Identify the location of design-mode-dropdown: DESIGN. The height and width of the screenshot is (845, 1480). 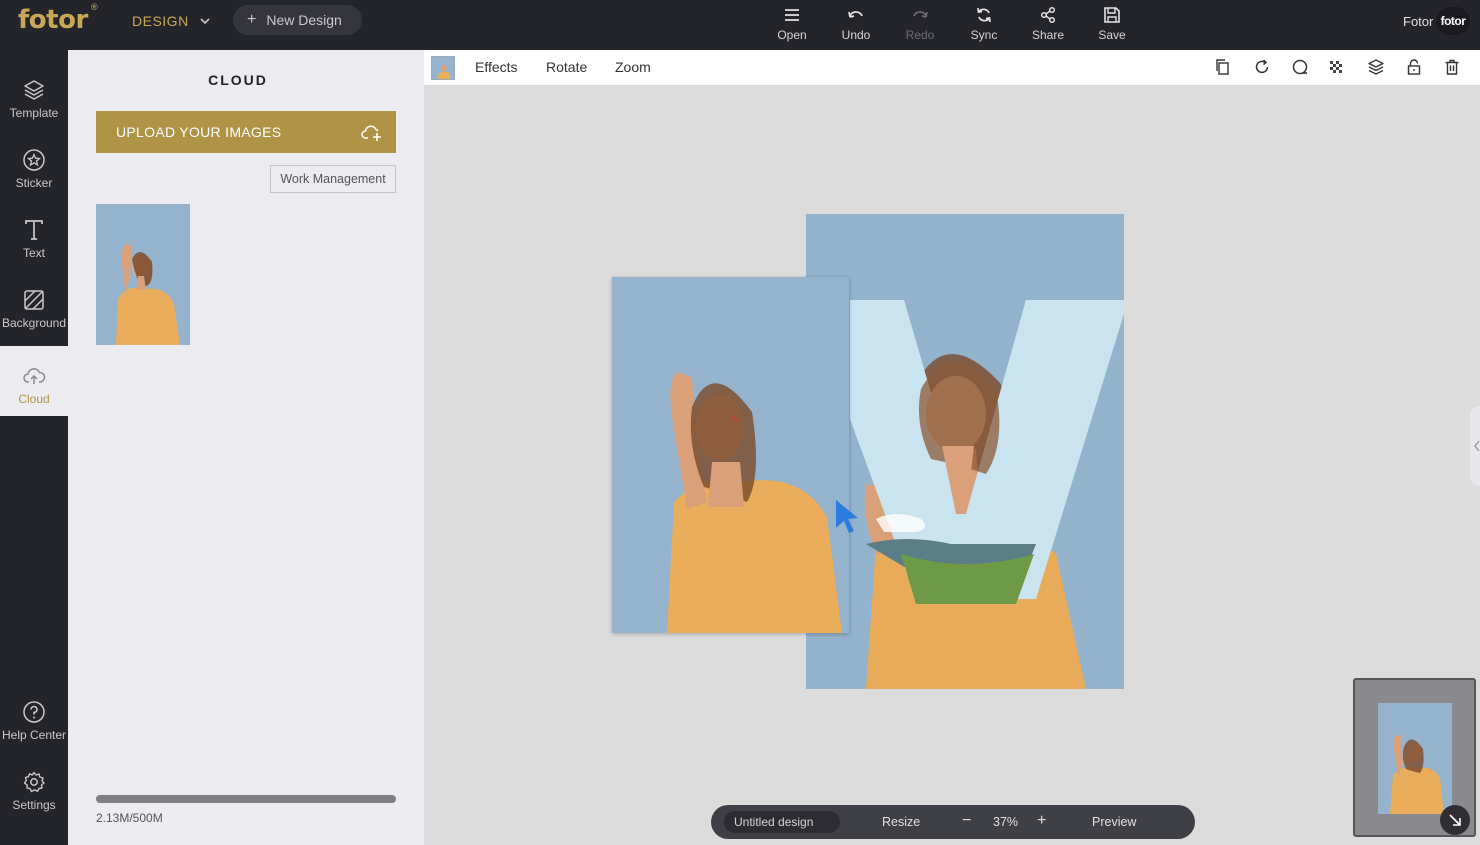
(171, 21).